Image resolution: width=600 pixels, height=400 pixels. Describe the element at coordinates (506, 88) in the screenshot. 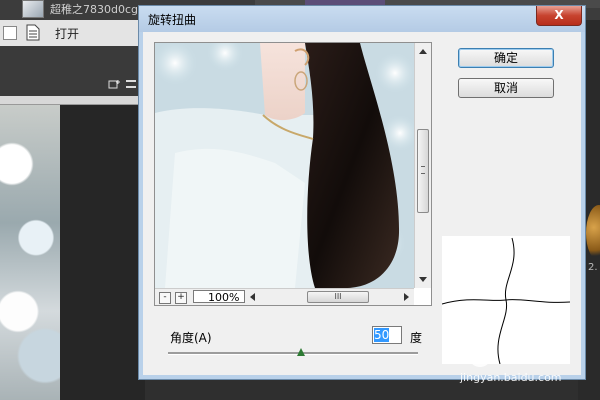

I see `cancel-button: 取消` at that location.